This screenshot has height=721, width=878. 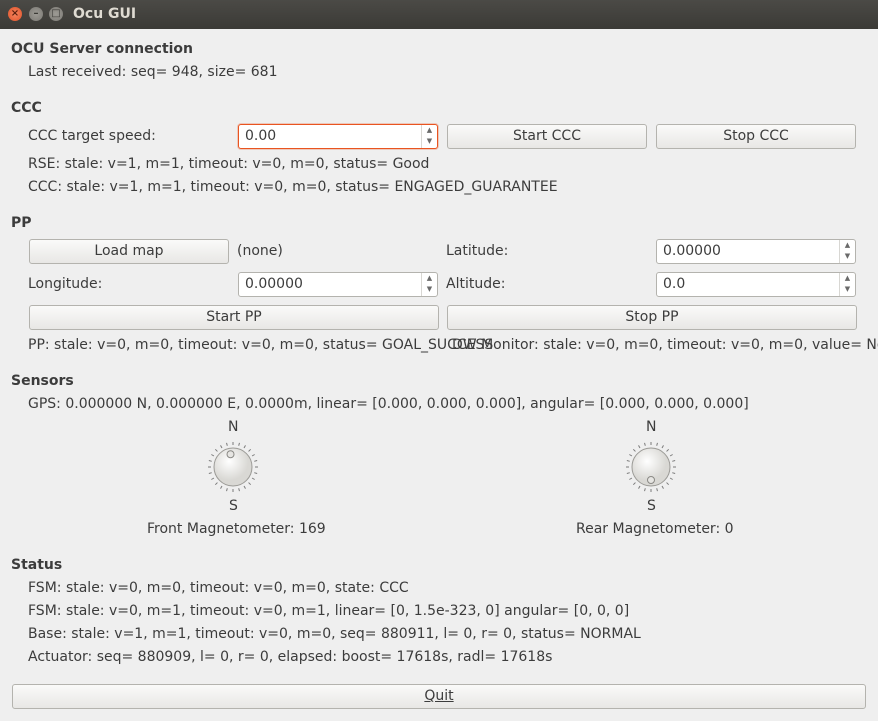 I want to click on pp-header: PP, so click(x=21, y=223).